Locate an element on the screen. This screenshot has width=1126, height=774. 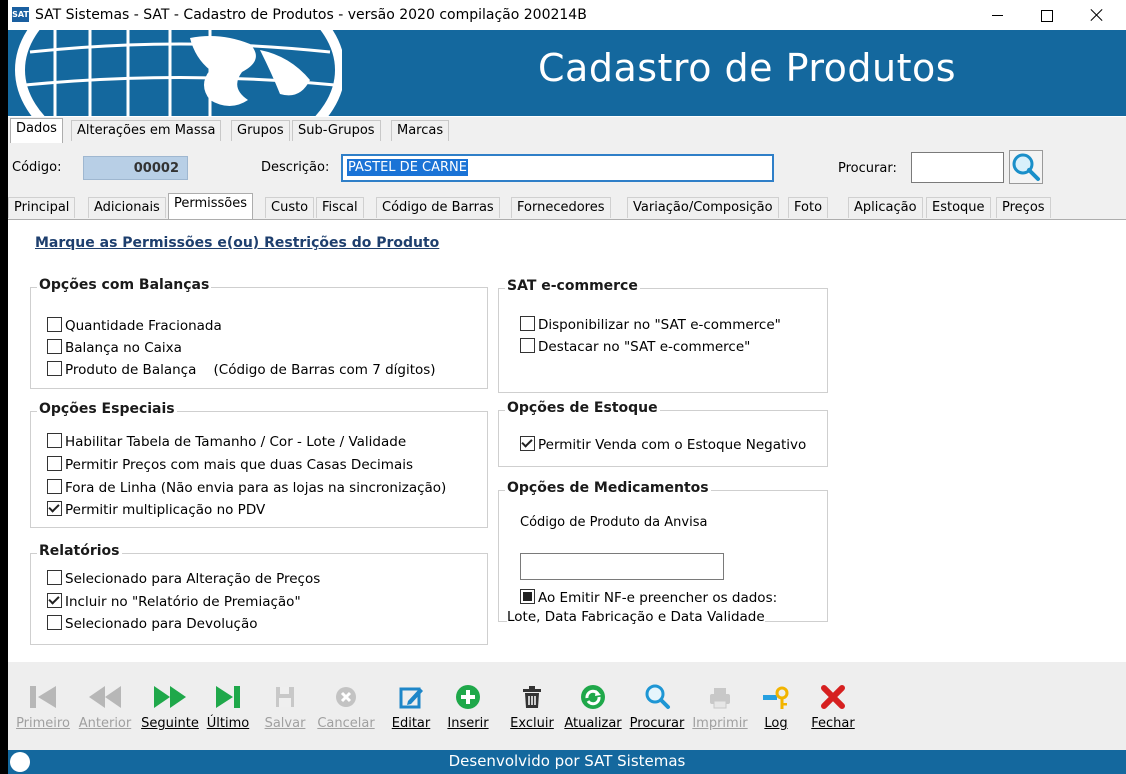
excluir-button: Excluir is located at coordinates (532, 706).